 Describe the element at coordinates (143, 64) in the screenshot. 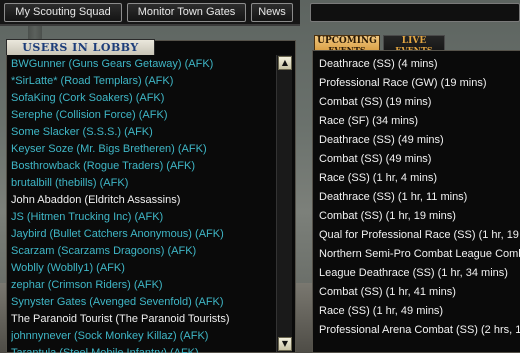

I see `lobby-user-item: BWGunner (Guns Gears Getaway) (AFK)` at that location.